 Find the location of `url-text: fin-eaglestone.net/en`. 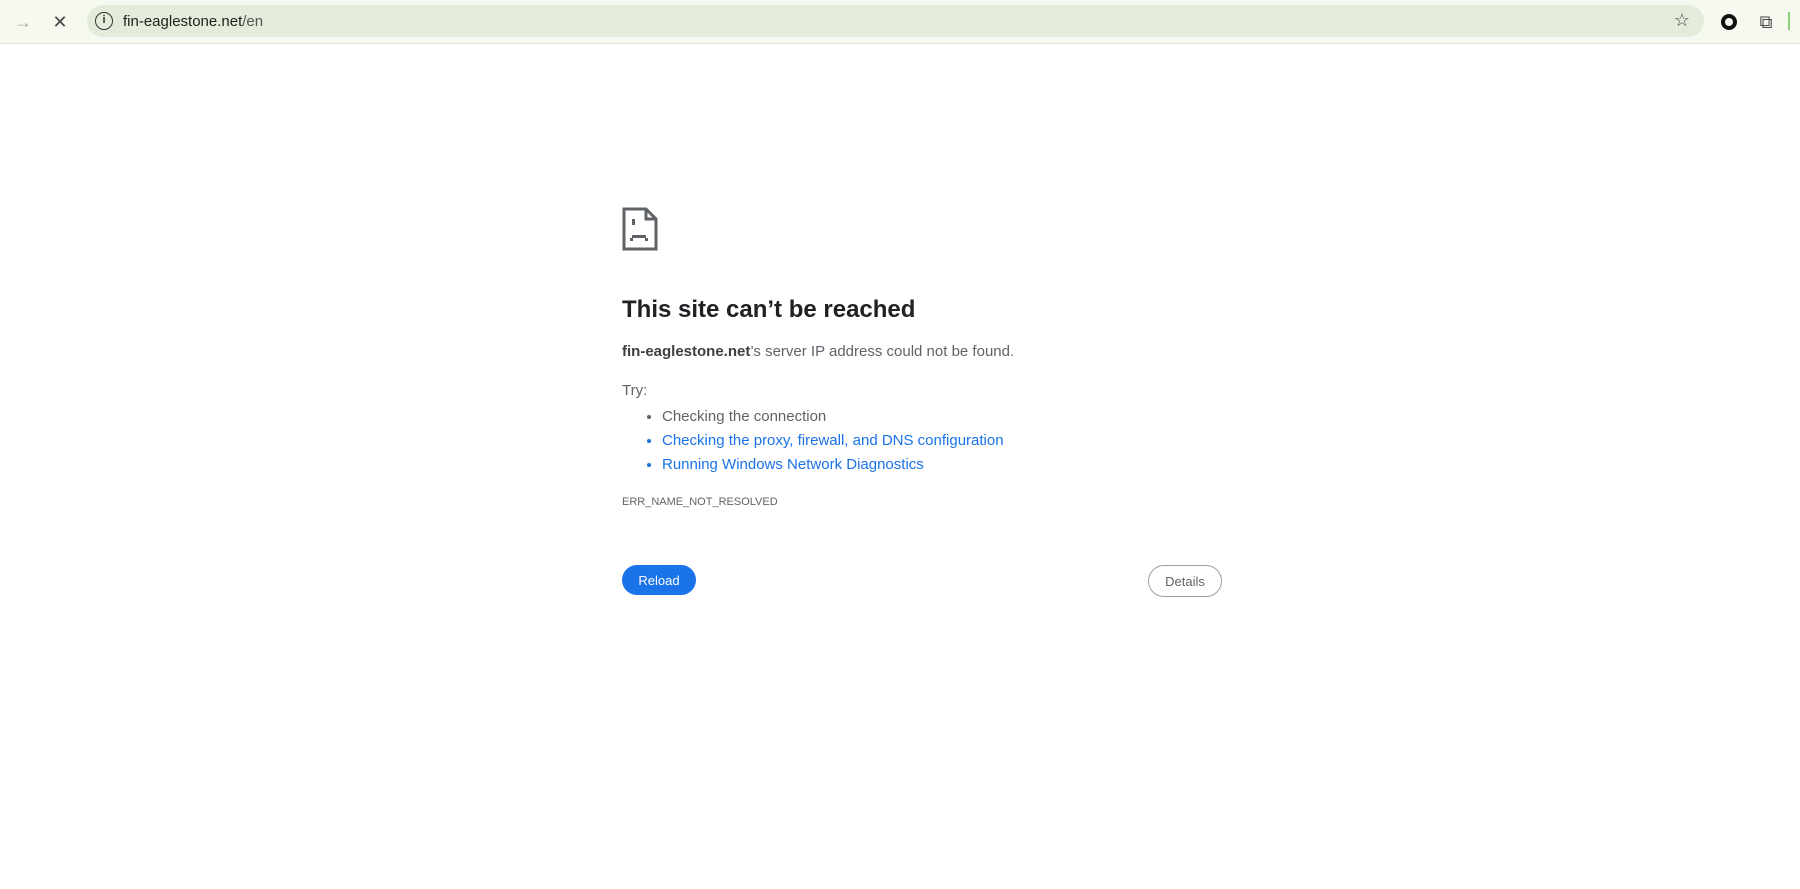

url-text: fin-eaglestone.net/en is located at coordinates (193, 21).